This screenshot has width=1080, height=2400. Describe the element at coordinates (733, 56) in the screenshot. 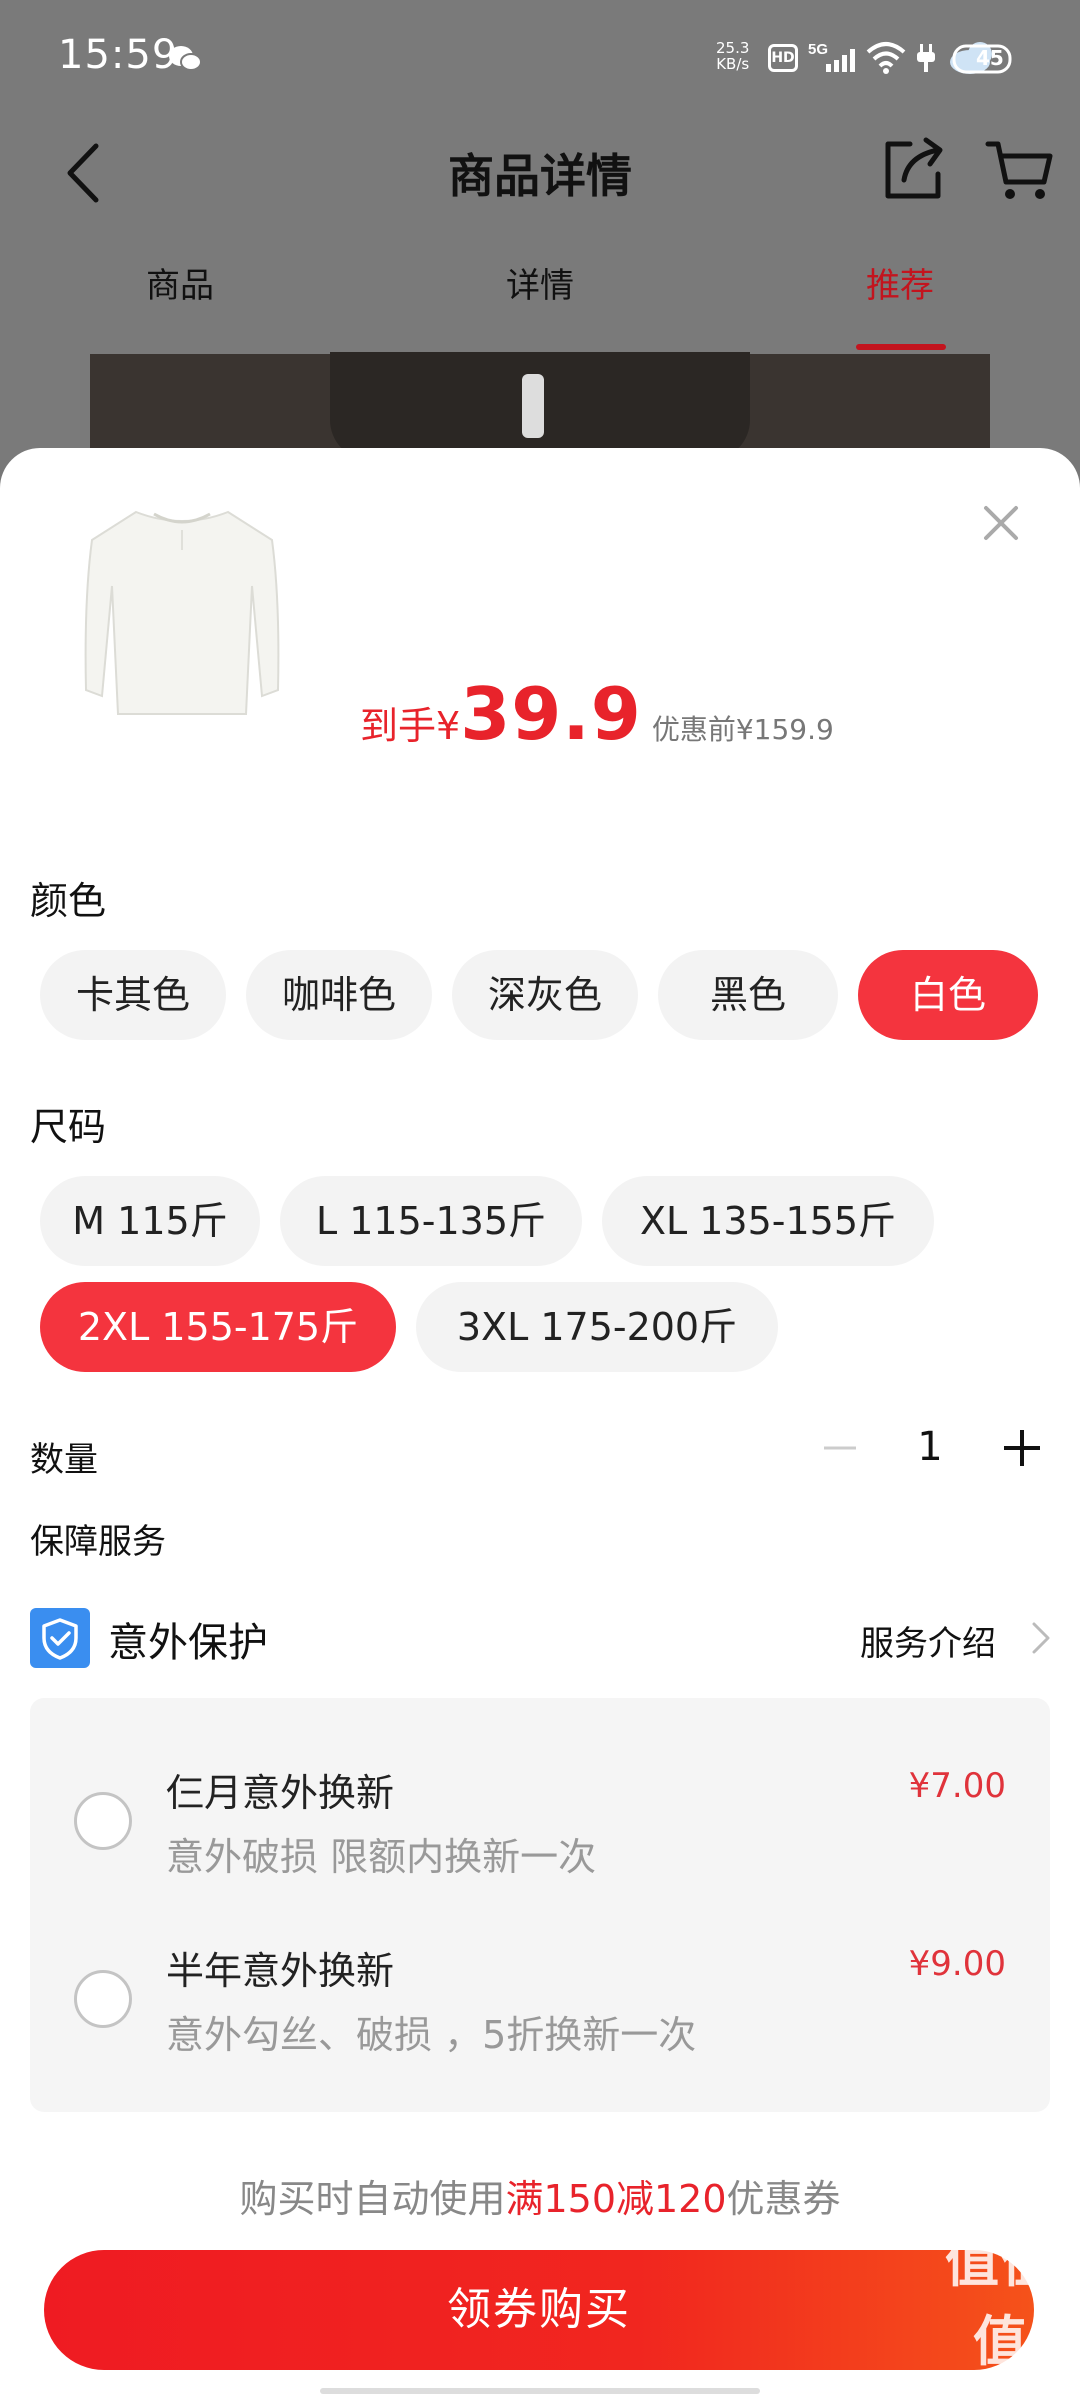

I see `network-speed: 25.3 KB/s` at that location.